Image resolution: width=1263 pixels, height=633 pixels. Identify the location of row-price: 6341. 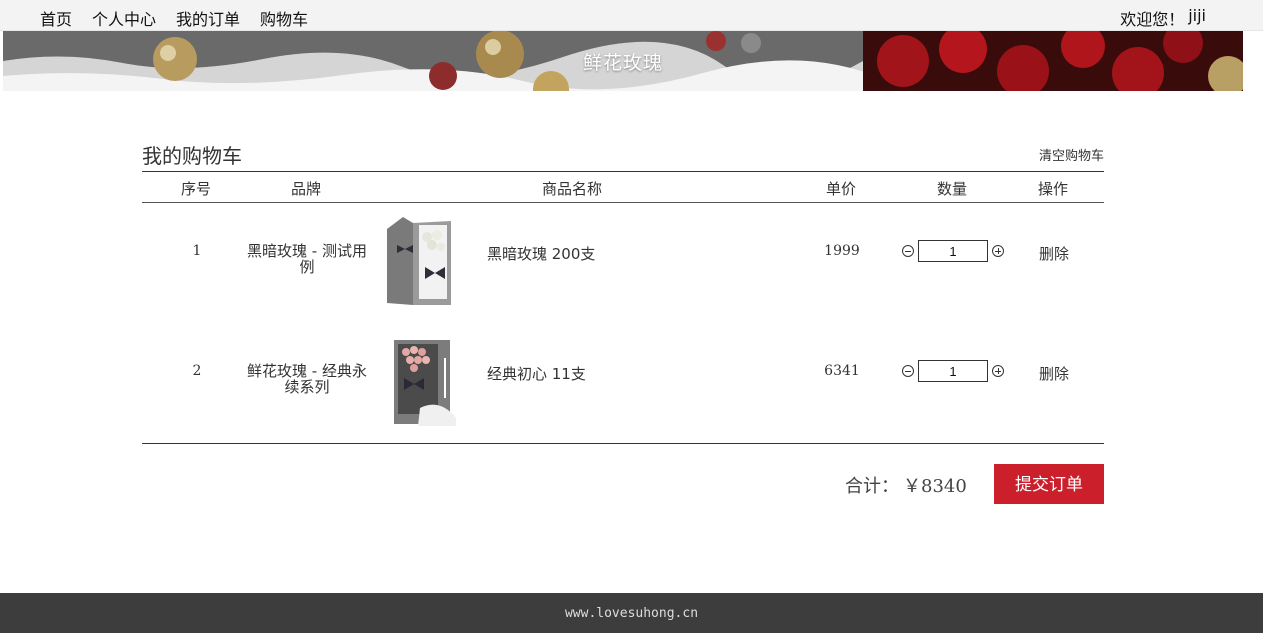
(842, 371).